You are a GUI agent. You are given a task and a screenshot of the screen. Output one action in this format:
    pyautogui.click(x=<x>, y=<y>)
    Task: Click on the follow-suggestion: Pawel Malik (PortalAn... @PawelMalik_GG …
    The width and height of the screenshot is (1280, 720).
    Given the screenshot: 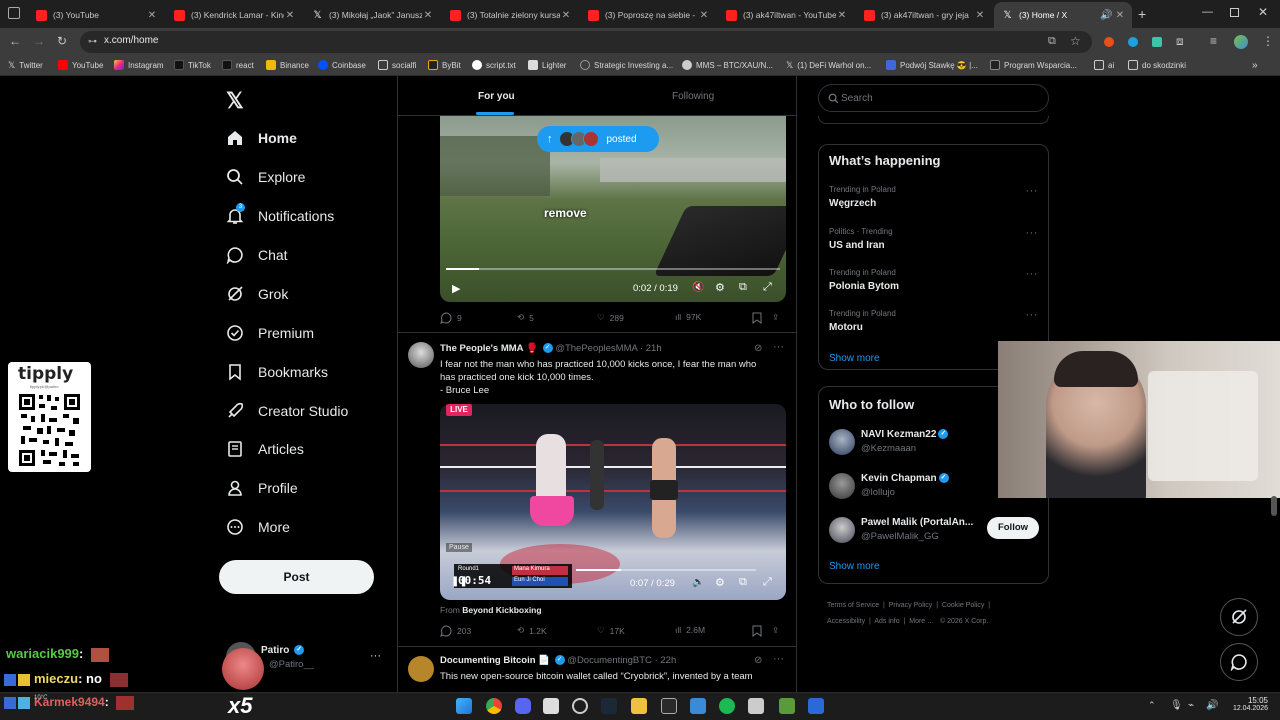 What is the action you would take?
    pyautogui.click(x=933, y=533)
    